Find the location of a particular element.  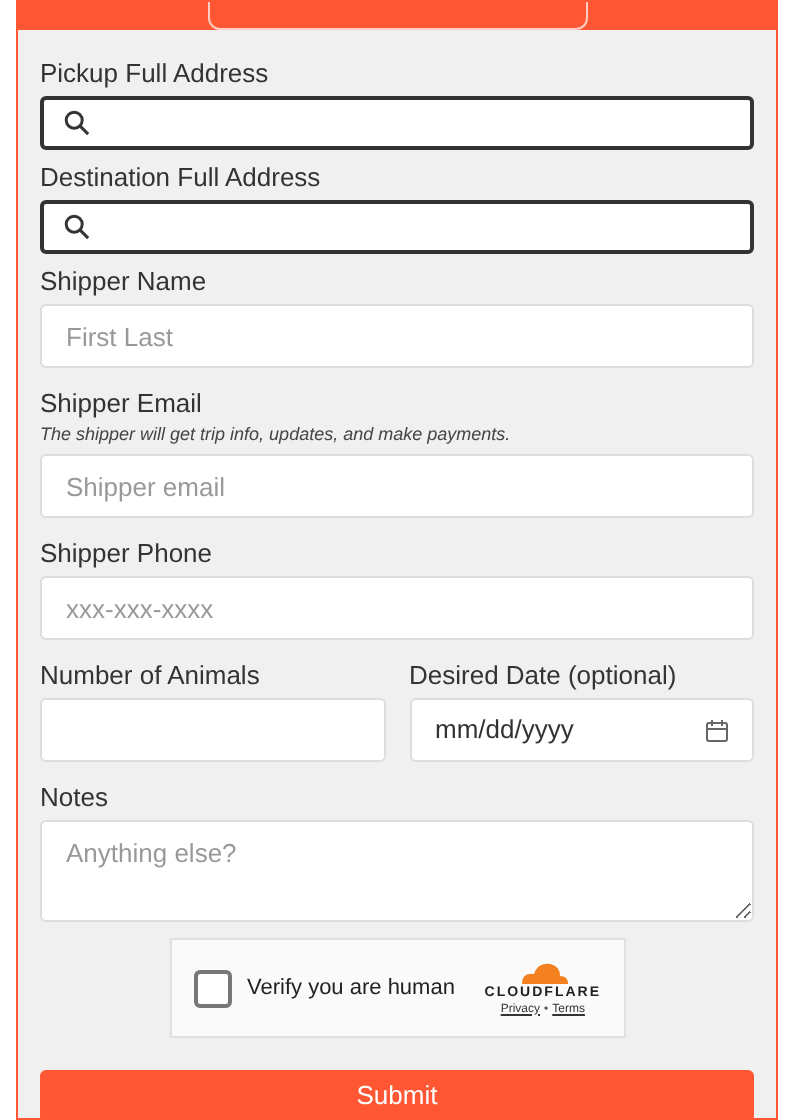

captcha-label: Verify you are human is located at coordinates (352, 988).